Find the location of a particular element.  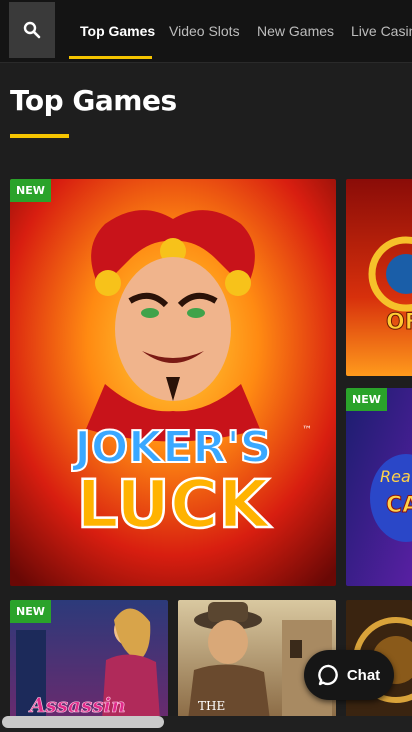

tab-live-casino: Live Casino is located at coordinates (381, 31).